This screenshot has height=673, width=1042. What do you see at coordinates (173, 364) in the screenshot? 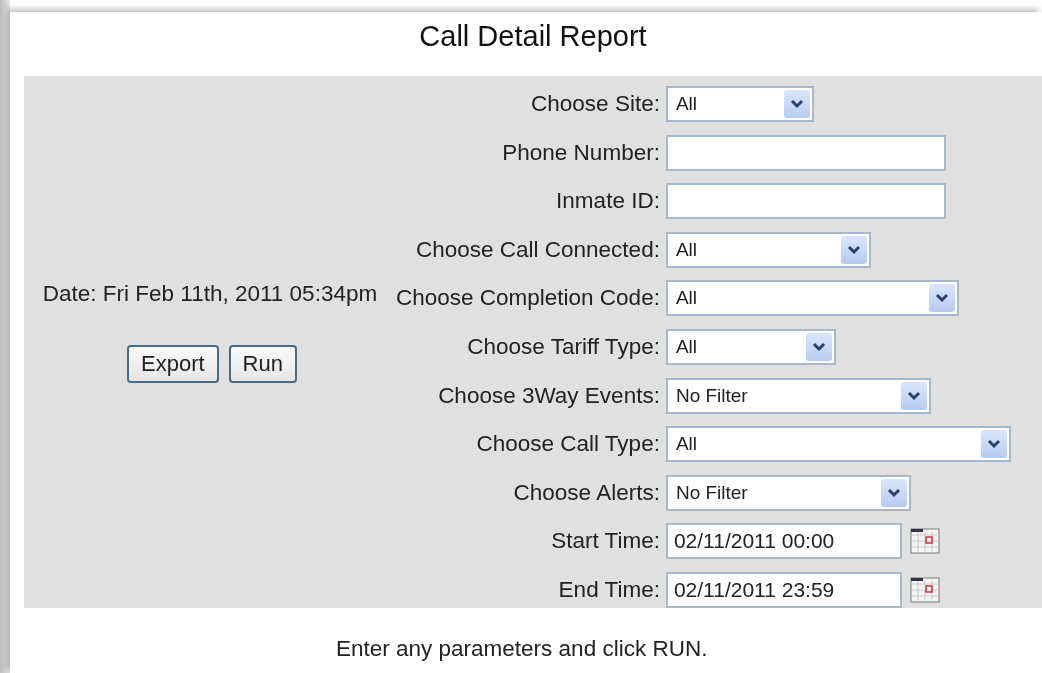
I see `export-button: Export` at bounding box center [173, 364].